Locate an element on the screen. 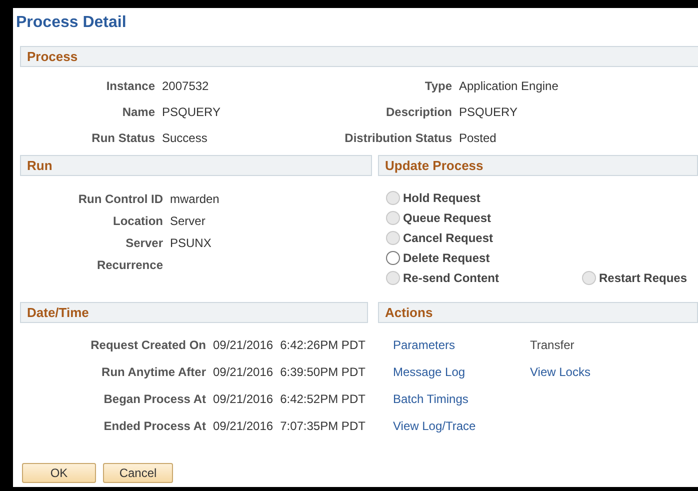 This screenshot has height=491, width=698. field-label: Server is located at coordinates (143, 243).